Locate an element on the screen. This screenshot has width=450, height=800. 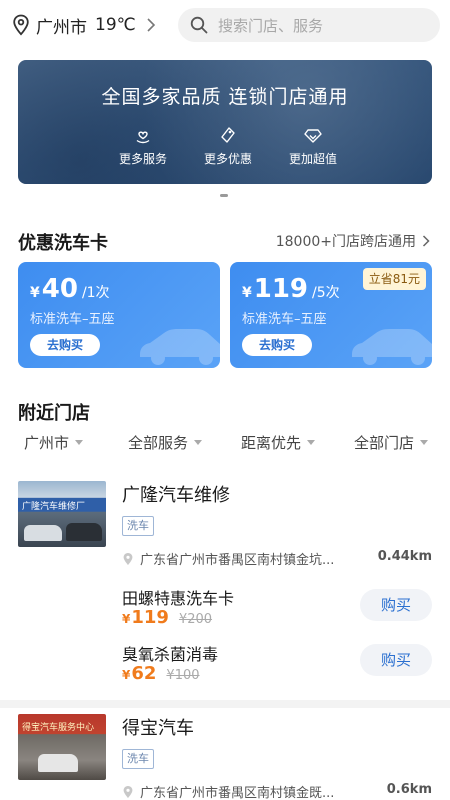
search-bar: 搜索门店、服务 is located at coordinates (309, 25).